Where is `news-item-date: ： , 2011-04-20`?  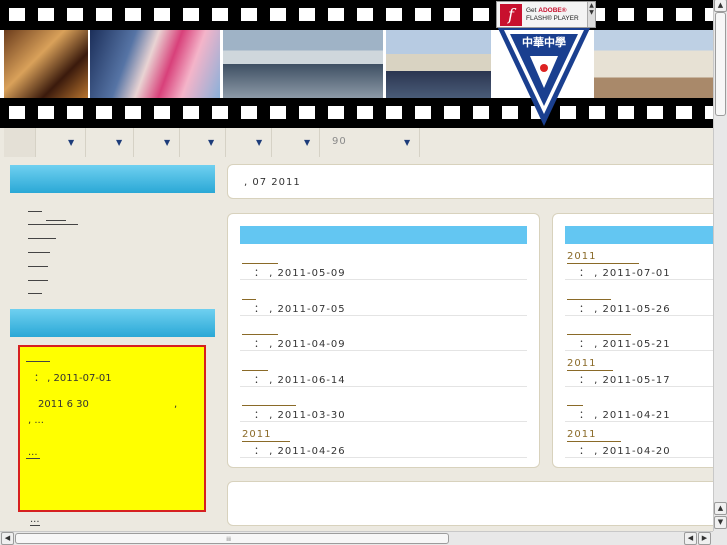
news-item-date: ： , 2011-04-20 is located at coordinates (625, 451).